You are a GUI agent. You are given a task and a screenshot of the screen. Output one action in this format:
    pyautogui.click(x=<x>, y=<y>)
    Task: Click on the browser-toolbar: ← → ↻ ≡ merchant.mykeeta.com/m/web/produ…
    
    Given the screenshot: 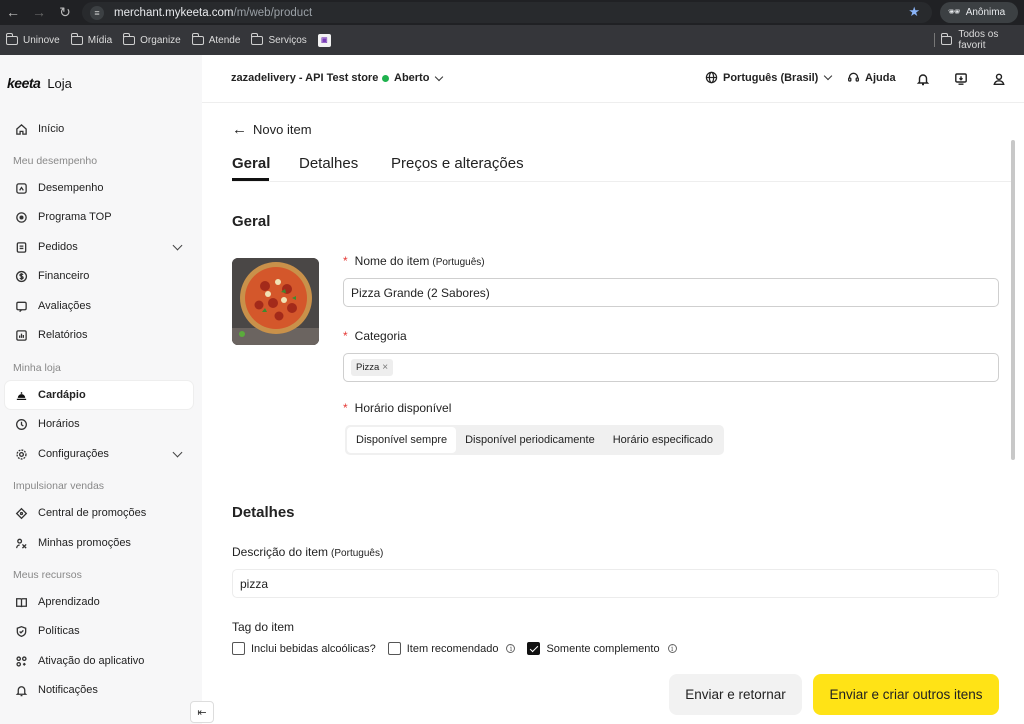 What is the action you would take?
    pyautogui.click(x=512, y=12)
    